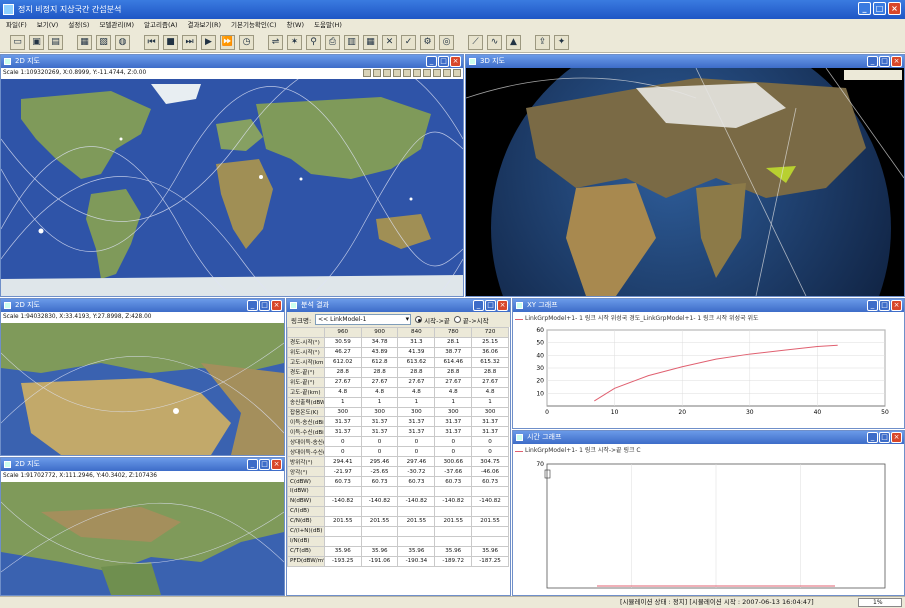 This screenshot has width=905, height=608. I want to click on time-chart-area: LinkGrpModel+1- 1 링크 시작->끝 링크 C 70, so click(708, 519).